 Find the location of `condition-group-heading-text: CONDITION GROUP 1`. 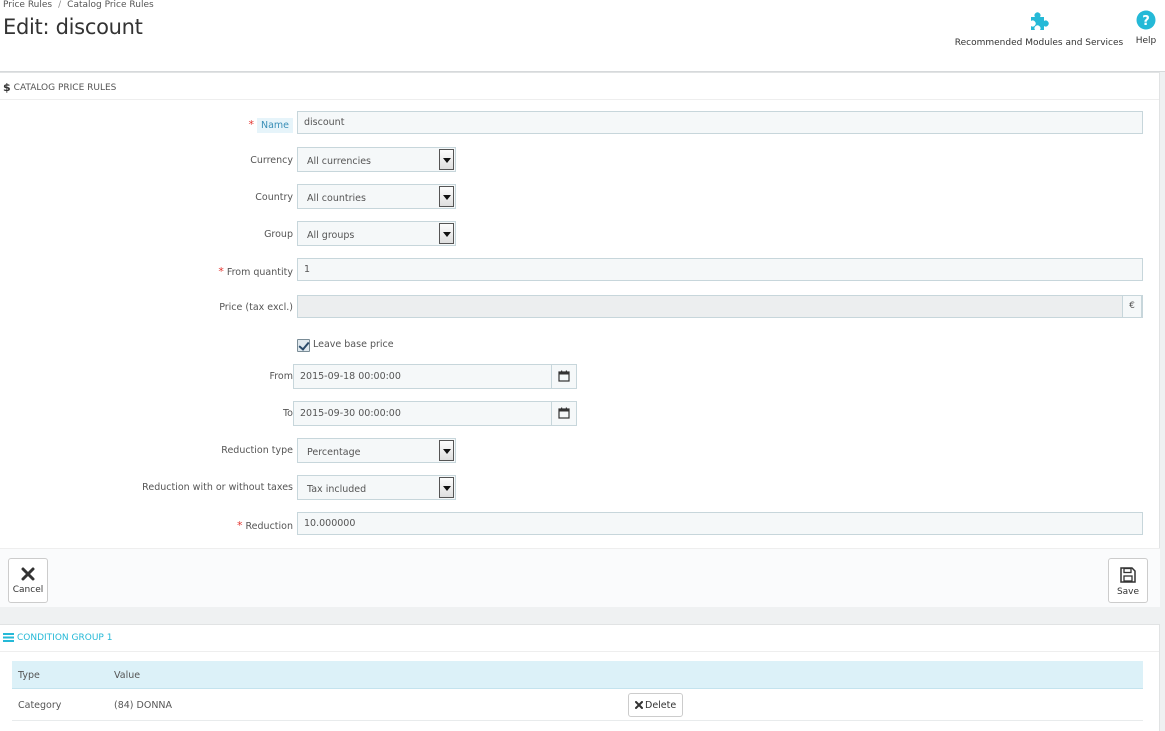

condition-group-heading-text: CONDITION GROUP 1 is located at coordinates (65, 638).